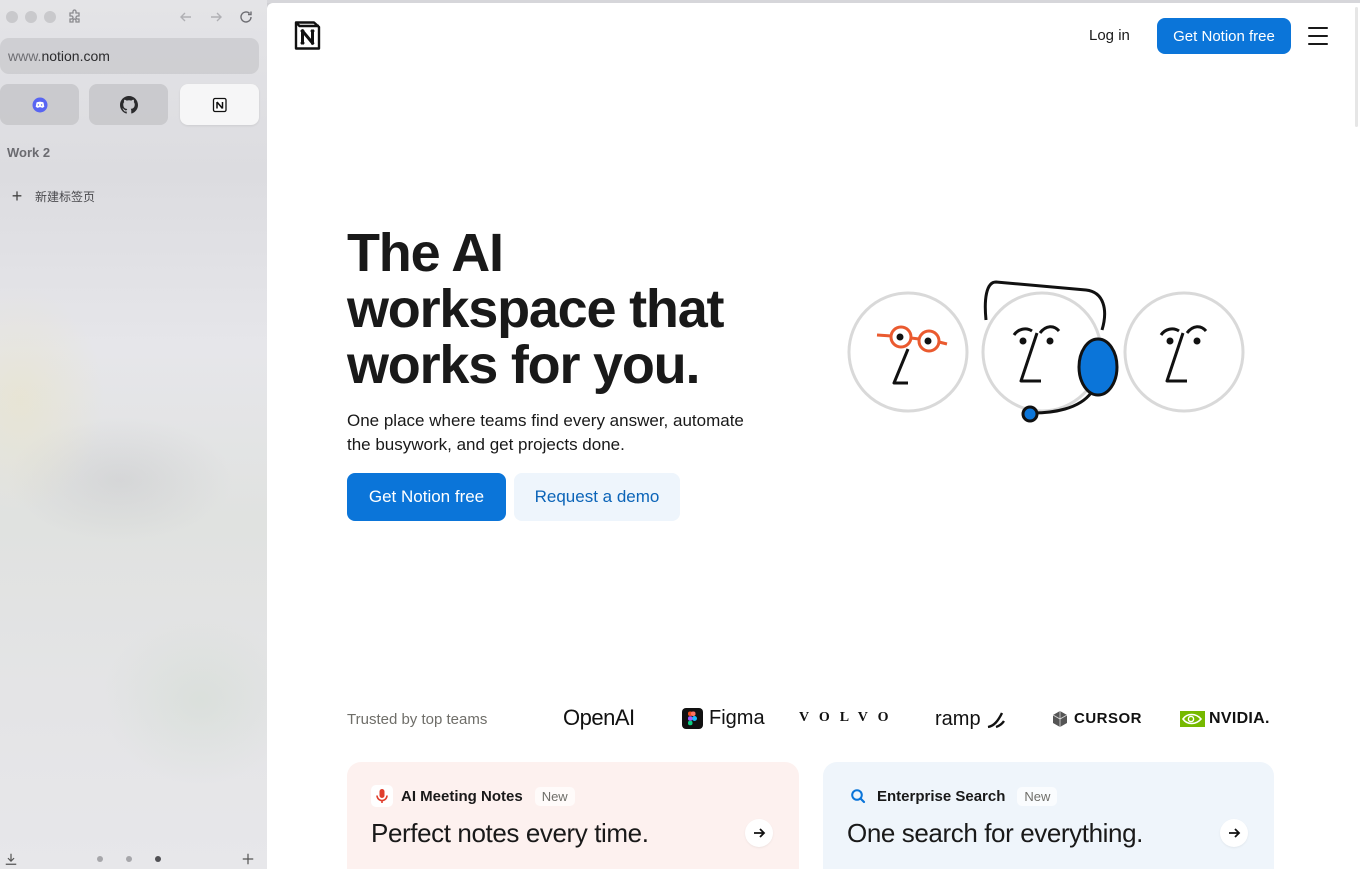  I want to click on request-demo-button: Request a demo, so click(597, 497).